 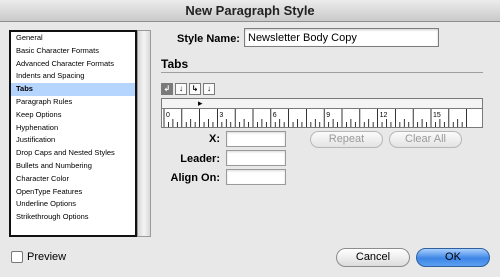 What do you see at coordinates (73, 217) in the screenshot?
I see `sidebar-item-strikethrough-options: Strikethrough Options` at bounding box center [73, 217].